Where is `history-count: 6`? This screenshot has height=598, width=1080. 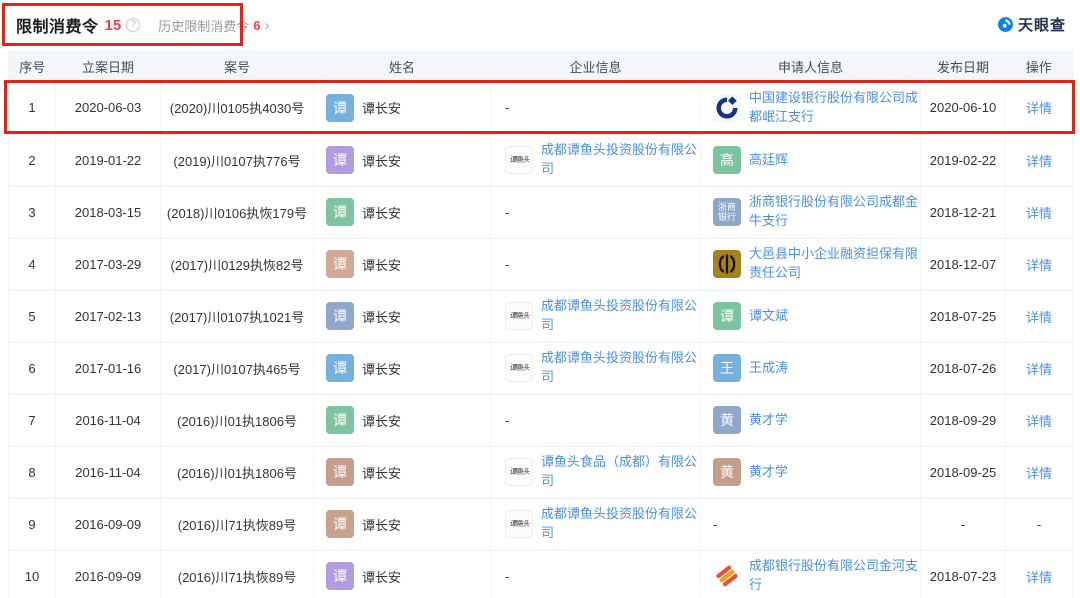 history-count: 6 is located at coordinates (257, 25).